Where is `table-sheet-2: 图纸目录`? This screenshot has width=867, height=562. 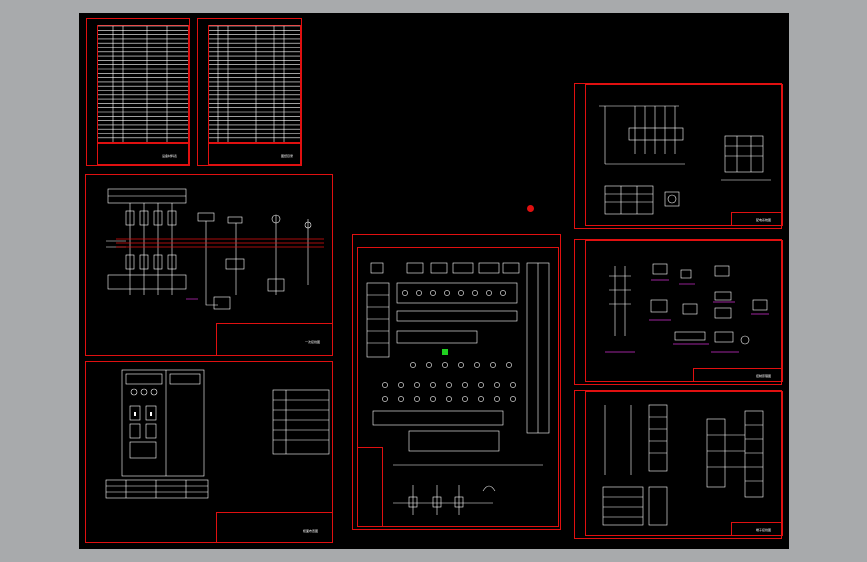 table-sheet-2: 图纸目录 is located at coordinates (249, 92).